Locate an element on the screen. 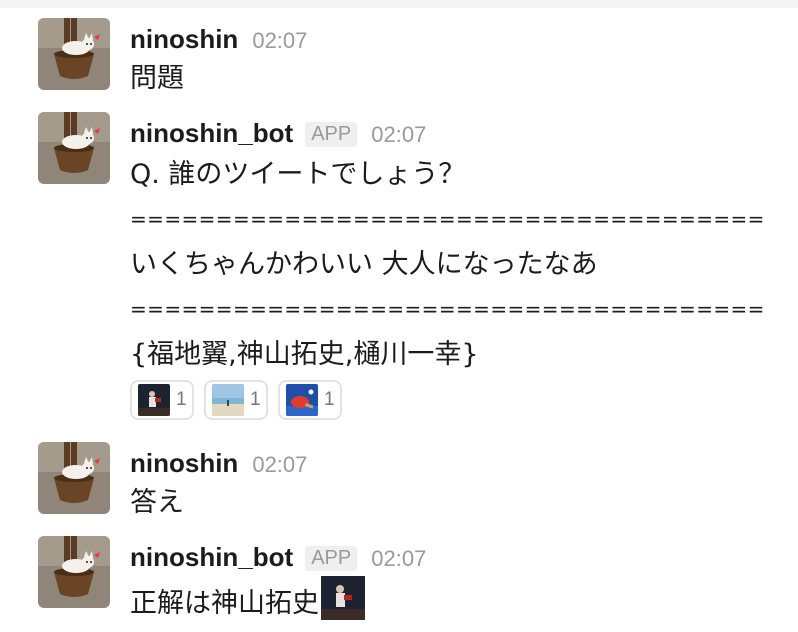 The width and height of the screenshot is (798, 632). message-line: 正解は神山拓史 is located at coordinates (247, 598).